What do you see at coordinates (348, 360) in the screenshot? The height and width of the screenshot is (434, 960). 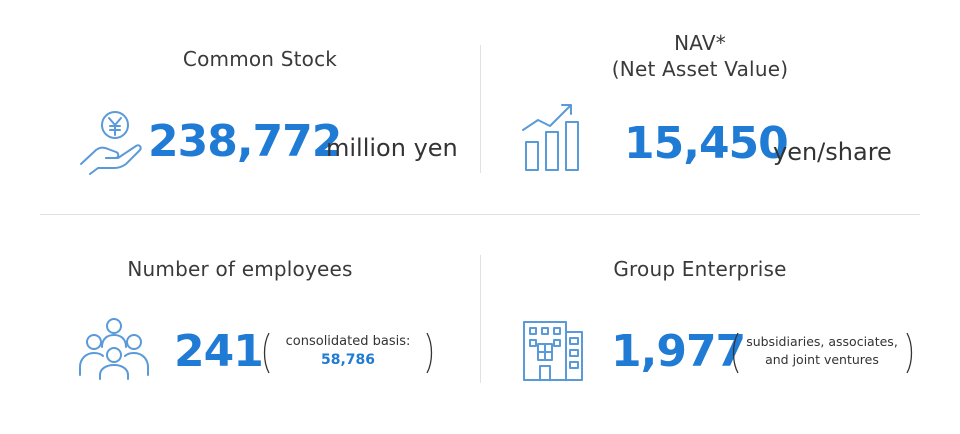 I see `employees-note-value: 58,786` at bounding box center [348, 360].